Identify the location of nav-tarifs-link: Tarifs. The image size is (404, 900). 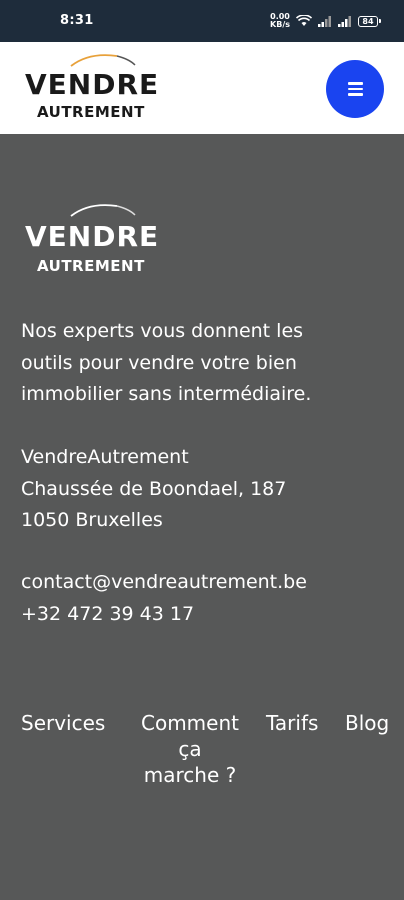
(292, 723).